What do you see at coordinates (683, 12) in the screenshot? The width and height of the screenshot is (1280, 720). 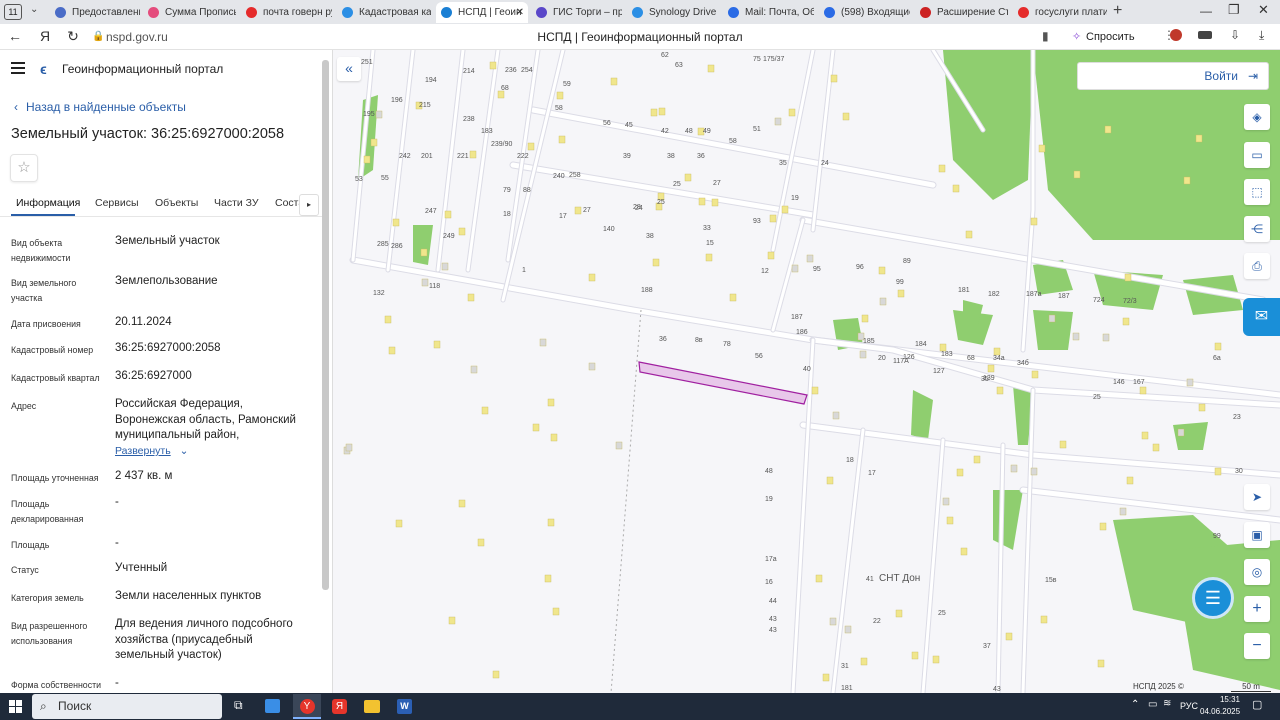 I see `tab-label: Synology Drive` at bounding box center [683, 12].